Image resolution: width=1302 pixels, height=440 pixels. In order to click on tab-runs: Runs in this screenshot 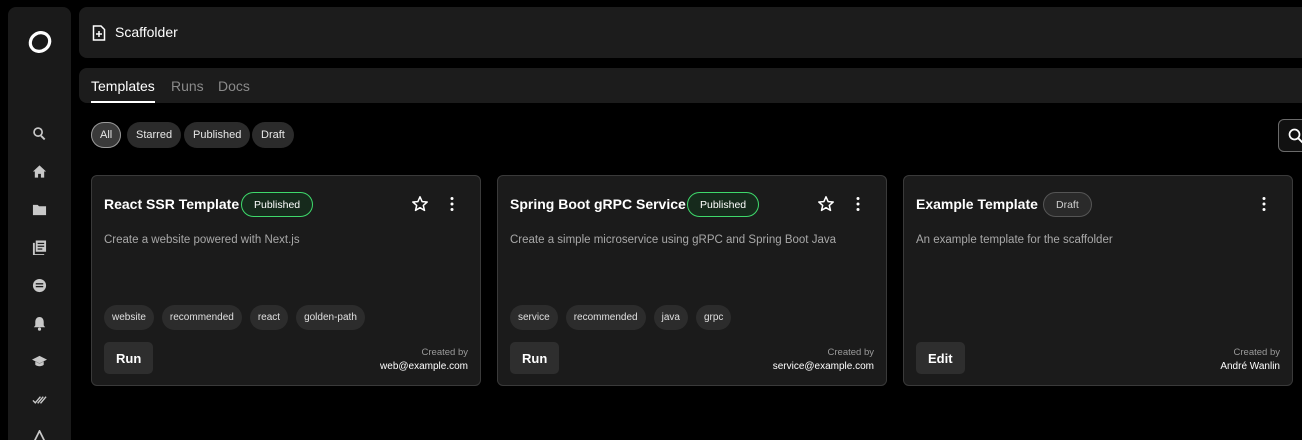, I will do `click(187, 86)`.